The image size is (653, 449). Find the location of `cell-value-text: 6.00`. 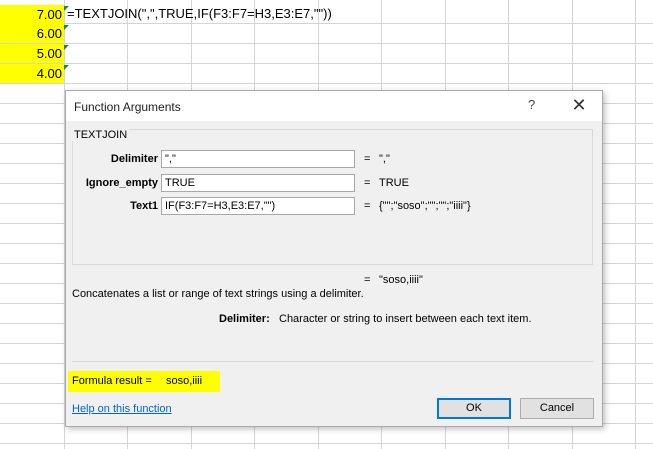

cell-value-text: 6.00 is located at coordinates (49, 33).